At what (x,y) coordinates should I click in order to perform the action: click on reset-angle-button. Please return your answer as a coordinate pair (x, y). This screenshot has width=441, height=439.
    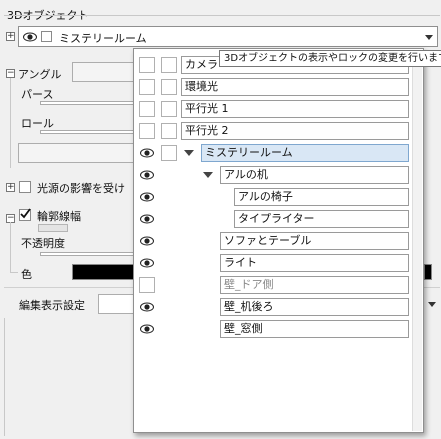
    Looking at the image, I should click on (77, 153).